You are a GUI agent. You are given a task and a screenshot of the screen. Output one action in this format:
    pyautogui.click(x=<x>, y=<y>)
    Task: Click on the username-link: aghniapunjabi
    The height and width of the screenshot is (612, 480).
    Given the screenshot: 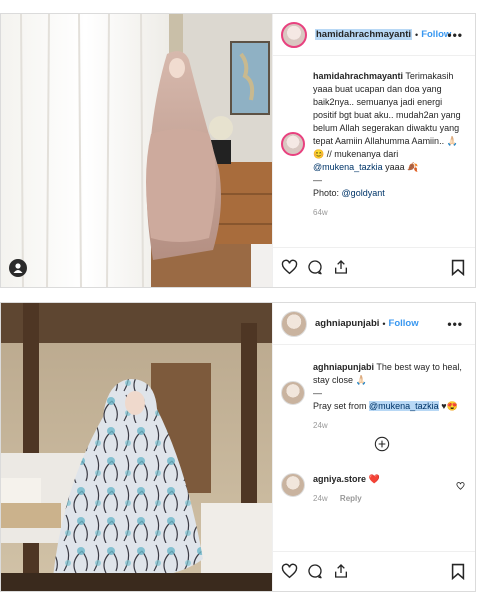 What is the action you would take?
    pyautogui.click(x=347, y=323)
    